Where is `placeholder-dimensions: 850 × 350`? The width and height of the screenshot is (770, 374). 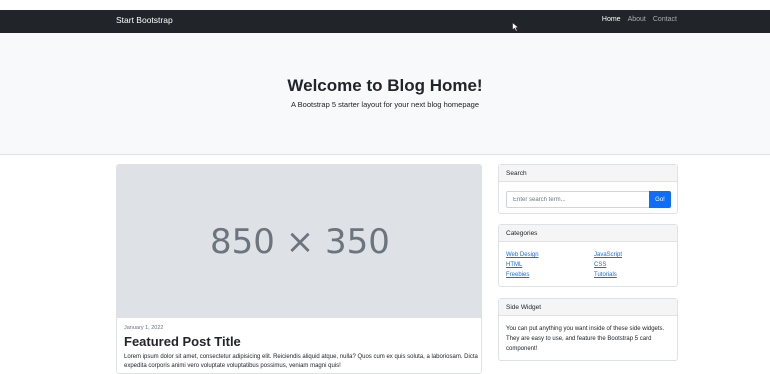
placeholder-dimensions: 850 × 350 is located at coordinates (300, 241).